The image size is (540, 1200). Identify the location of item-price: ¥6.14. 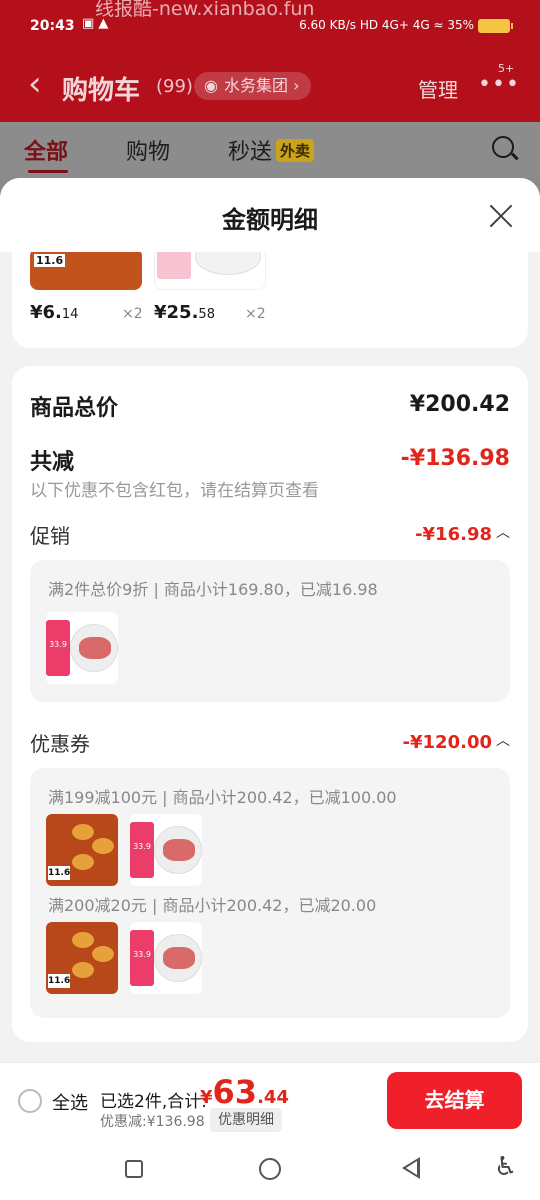
(54, 312).